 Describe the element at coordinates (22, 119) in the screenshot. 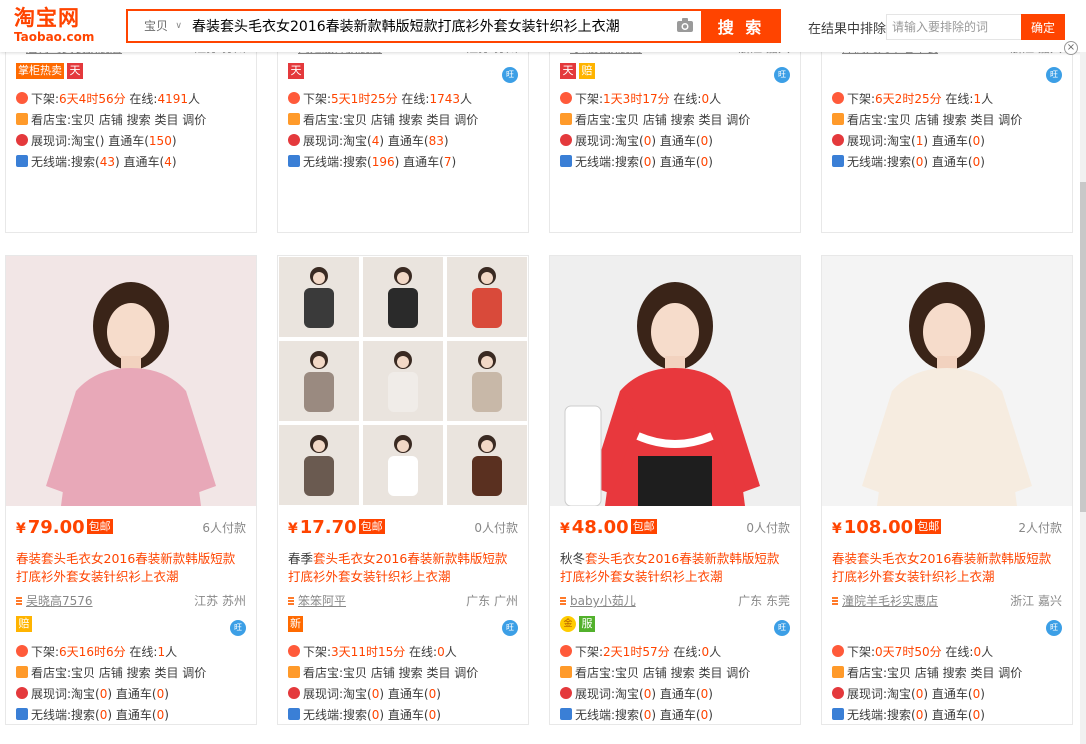

I see `shop-tool-icon` at that location.